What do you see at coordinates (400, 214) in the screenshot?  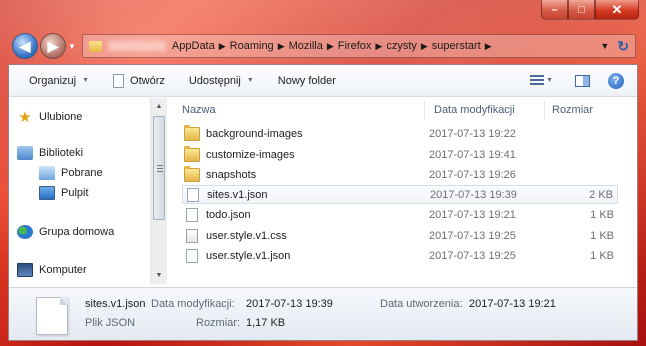 I see `file-row: todo.json 2017-07-13 19:21 1 KB` at bounding box center [400, 214].